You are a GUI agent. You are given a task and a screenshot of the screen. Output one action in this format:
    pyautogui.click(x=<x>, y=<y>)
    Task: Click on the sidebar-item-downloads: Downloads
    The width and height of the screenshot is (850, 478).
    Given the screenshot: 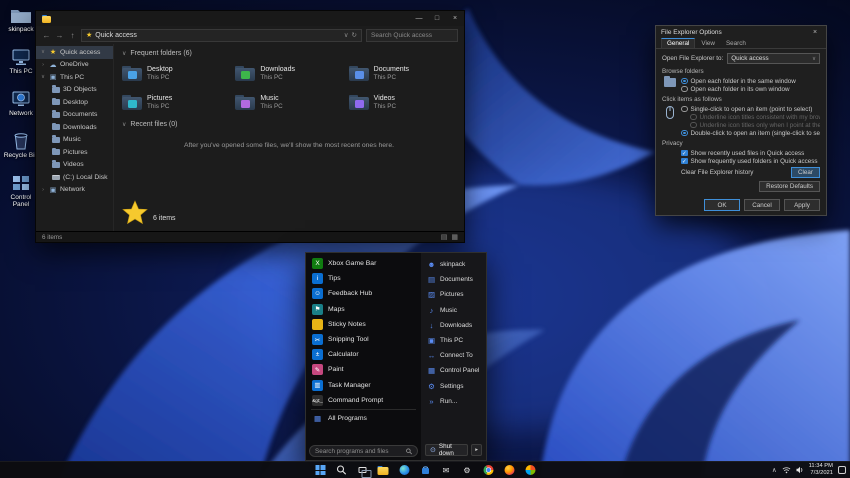 What is the action you would take?
    pyautogui.click(x=74, y=127)
    